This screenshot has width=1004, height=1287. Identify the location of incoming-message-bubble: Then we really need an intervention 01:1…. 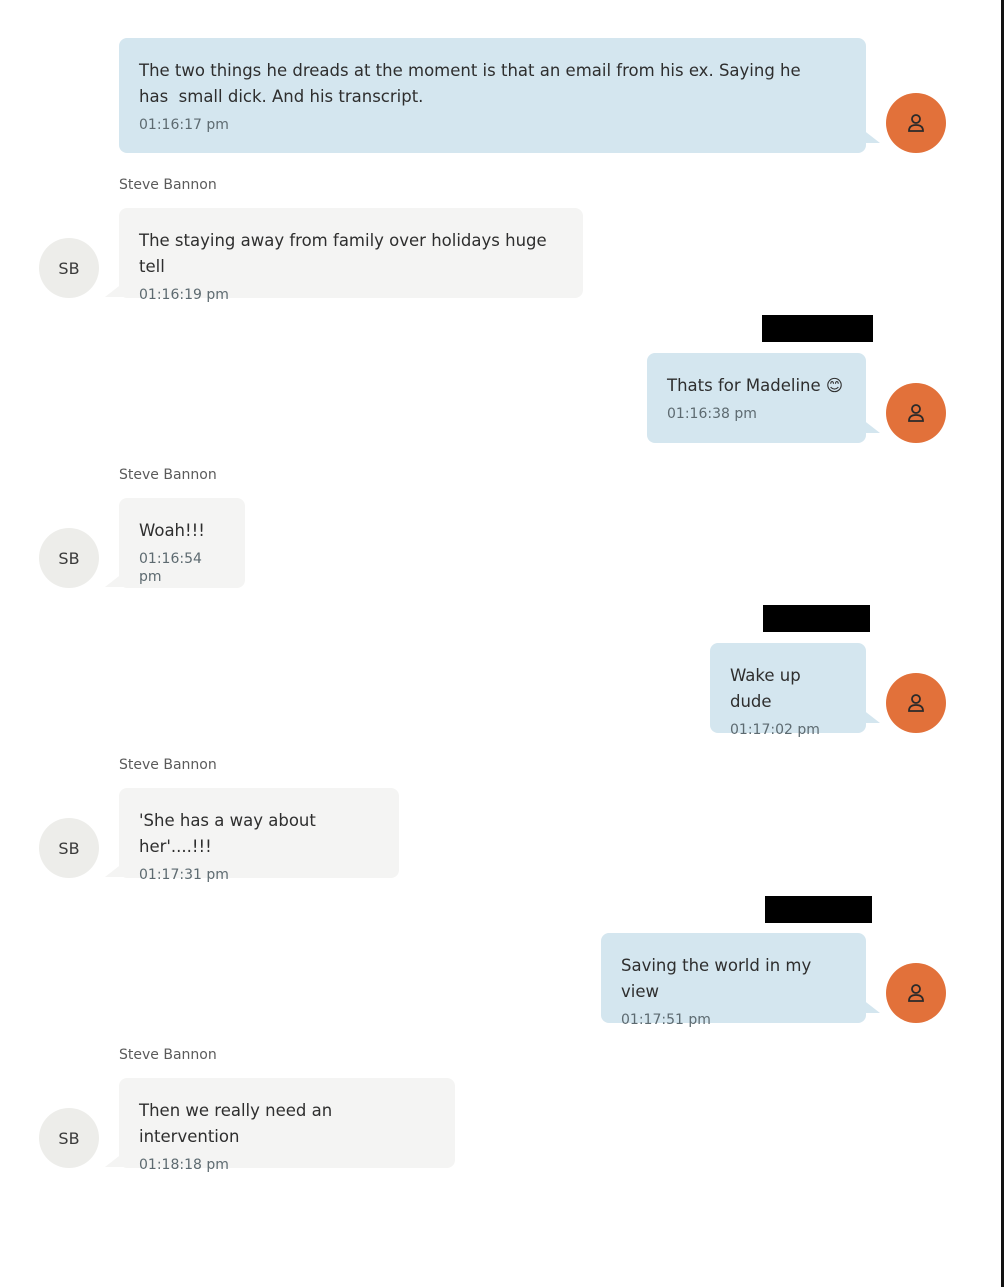
(287, 1125).